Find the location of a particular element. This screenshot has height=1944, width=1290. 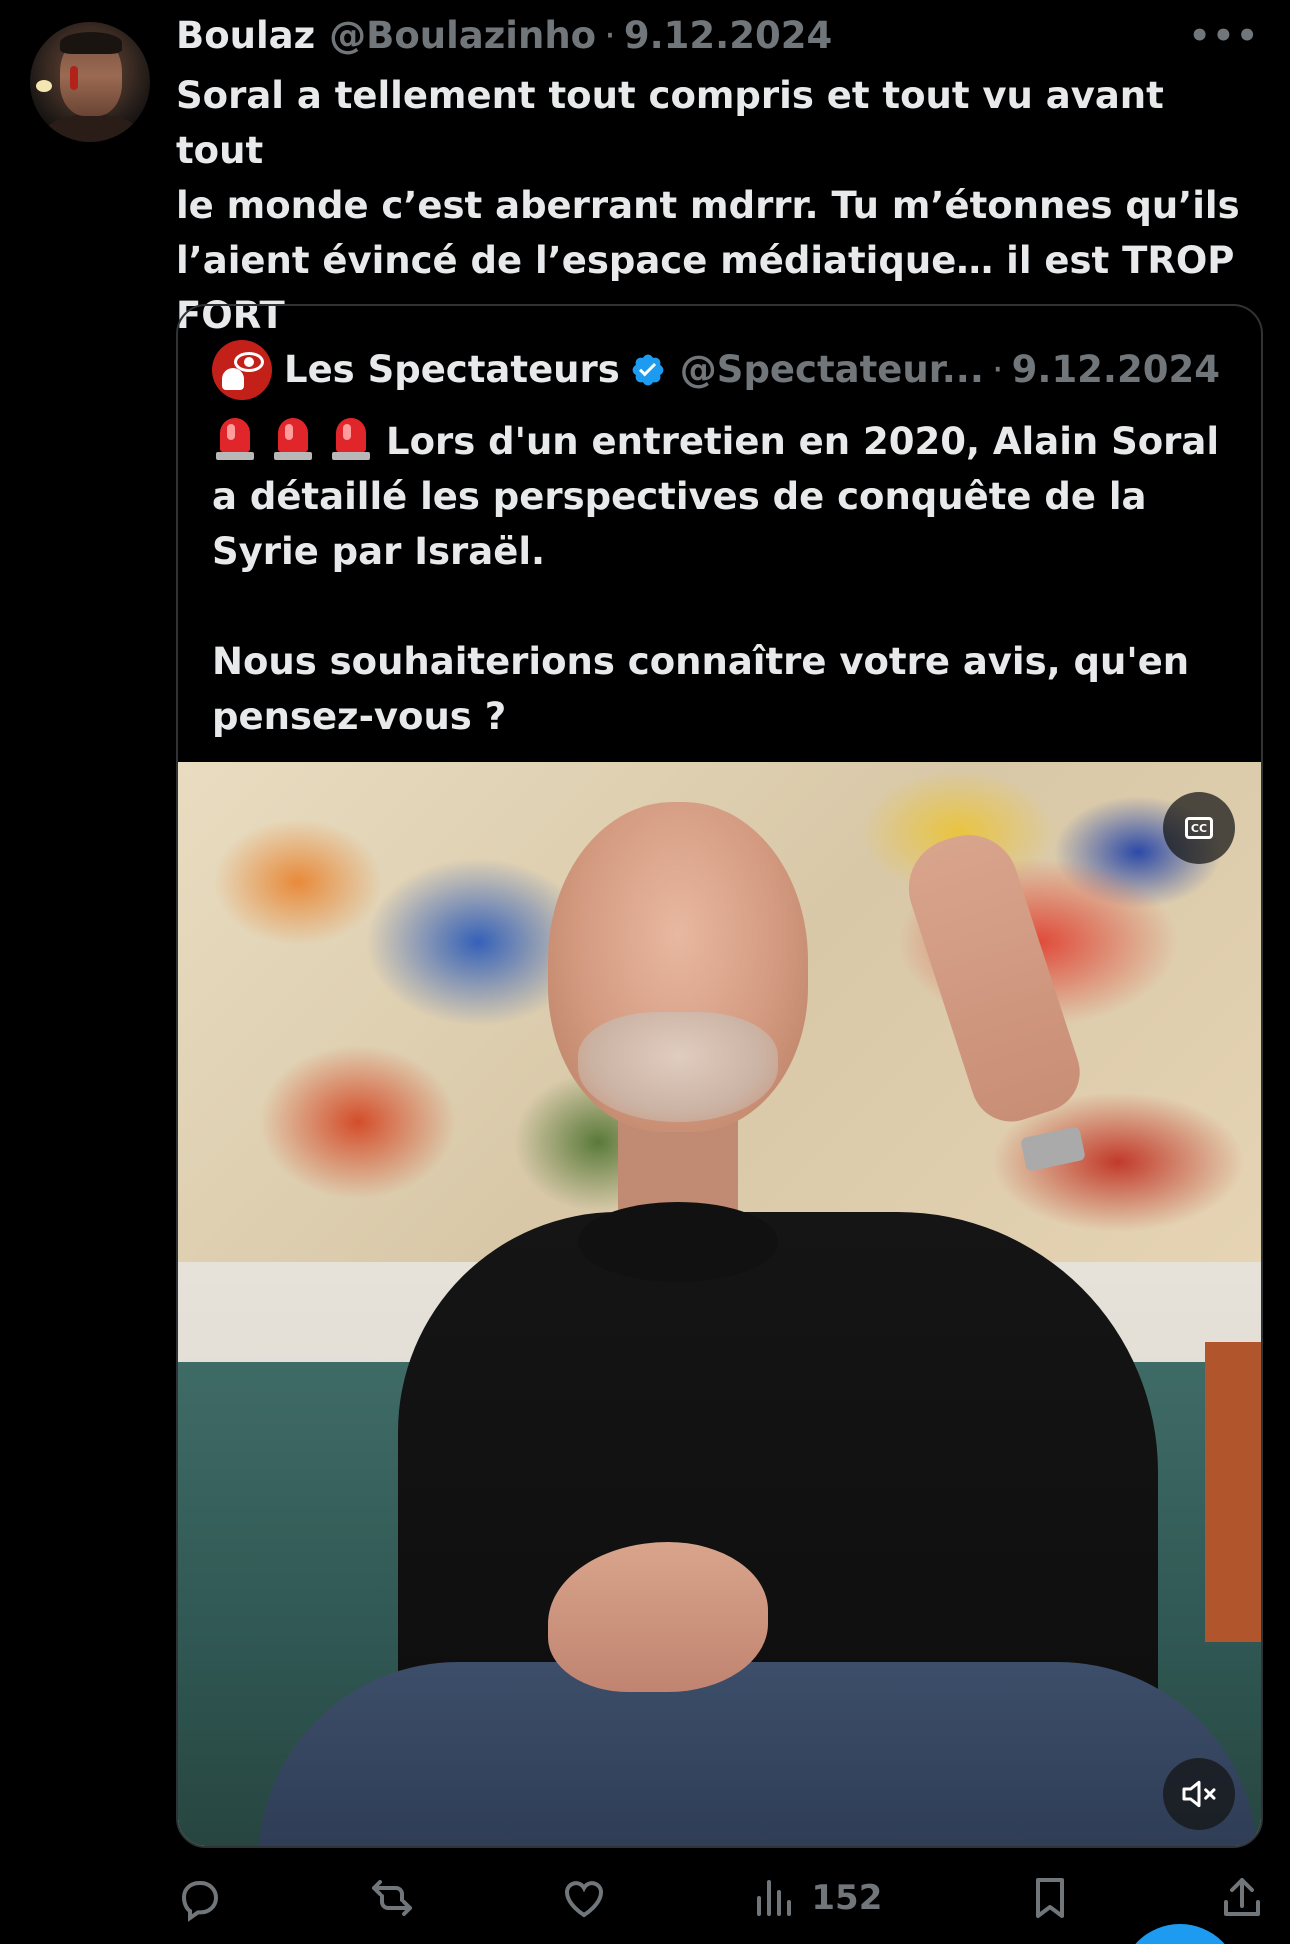

views-button: 152 is located at coordinates (816, 1898).